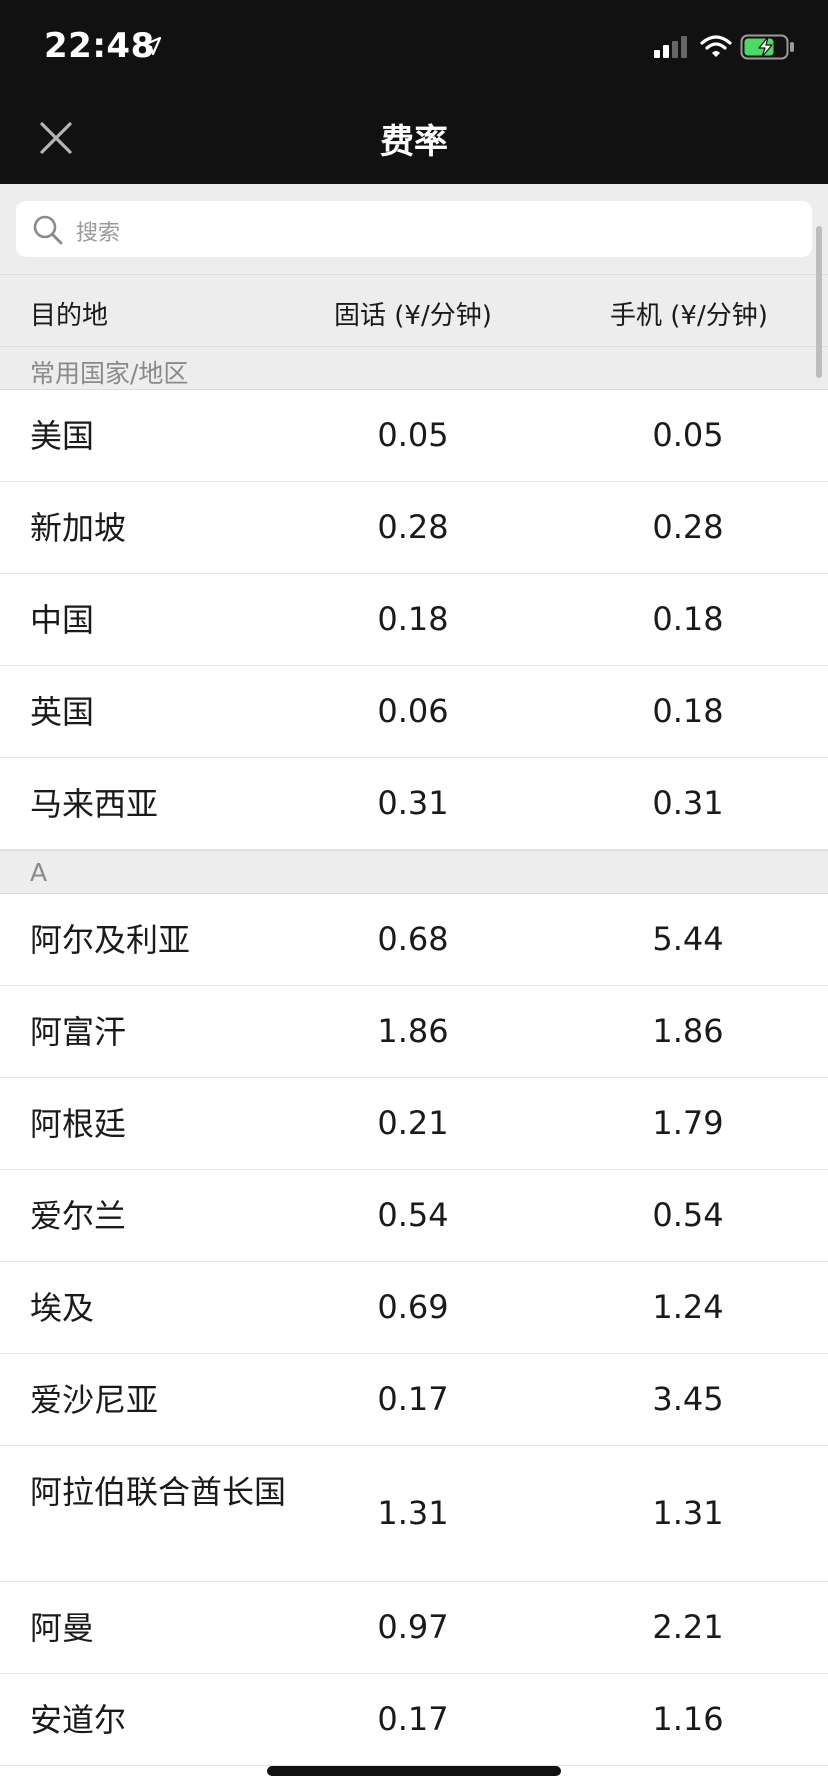 The height and width of the screenshot is (1792, 828). I want to click on column-header-destination: 目的地, so click(69, 316).